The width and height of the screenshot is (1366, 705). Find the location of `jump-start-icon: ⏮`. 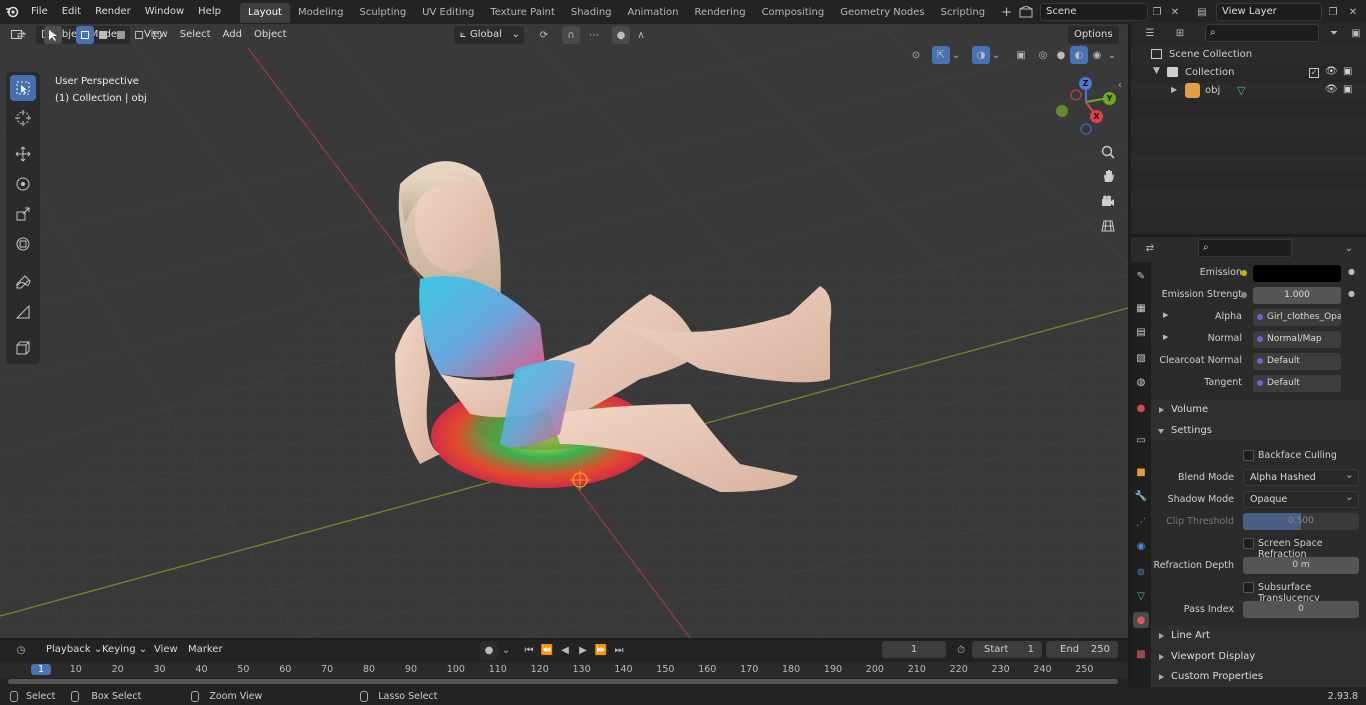

jump-start-icon: ⏮ is located at coordinates (529, 650).